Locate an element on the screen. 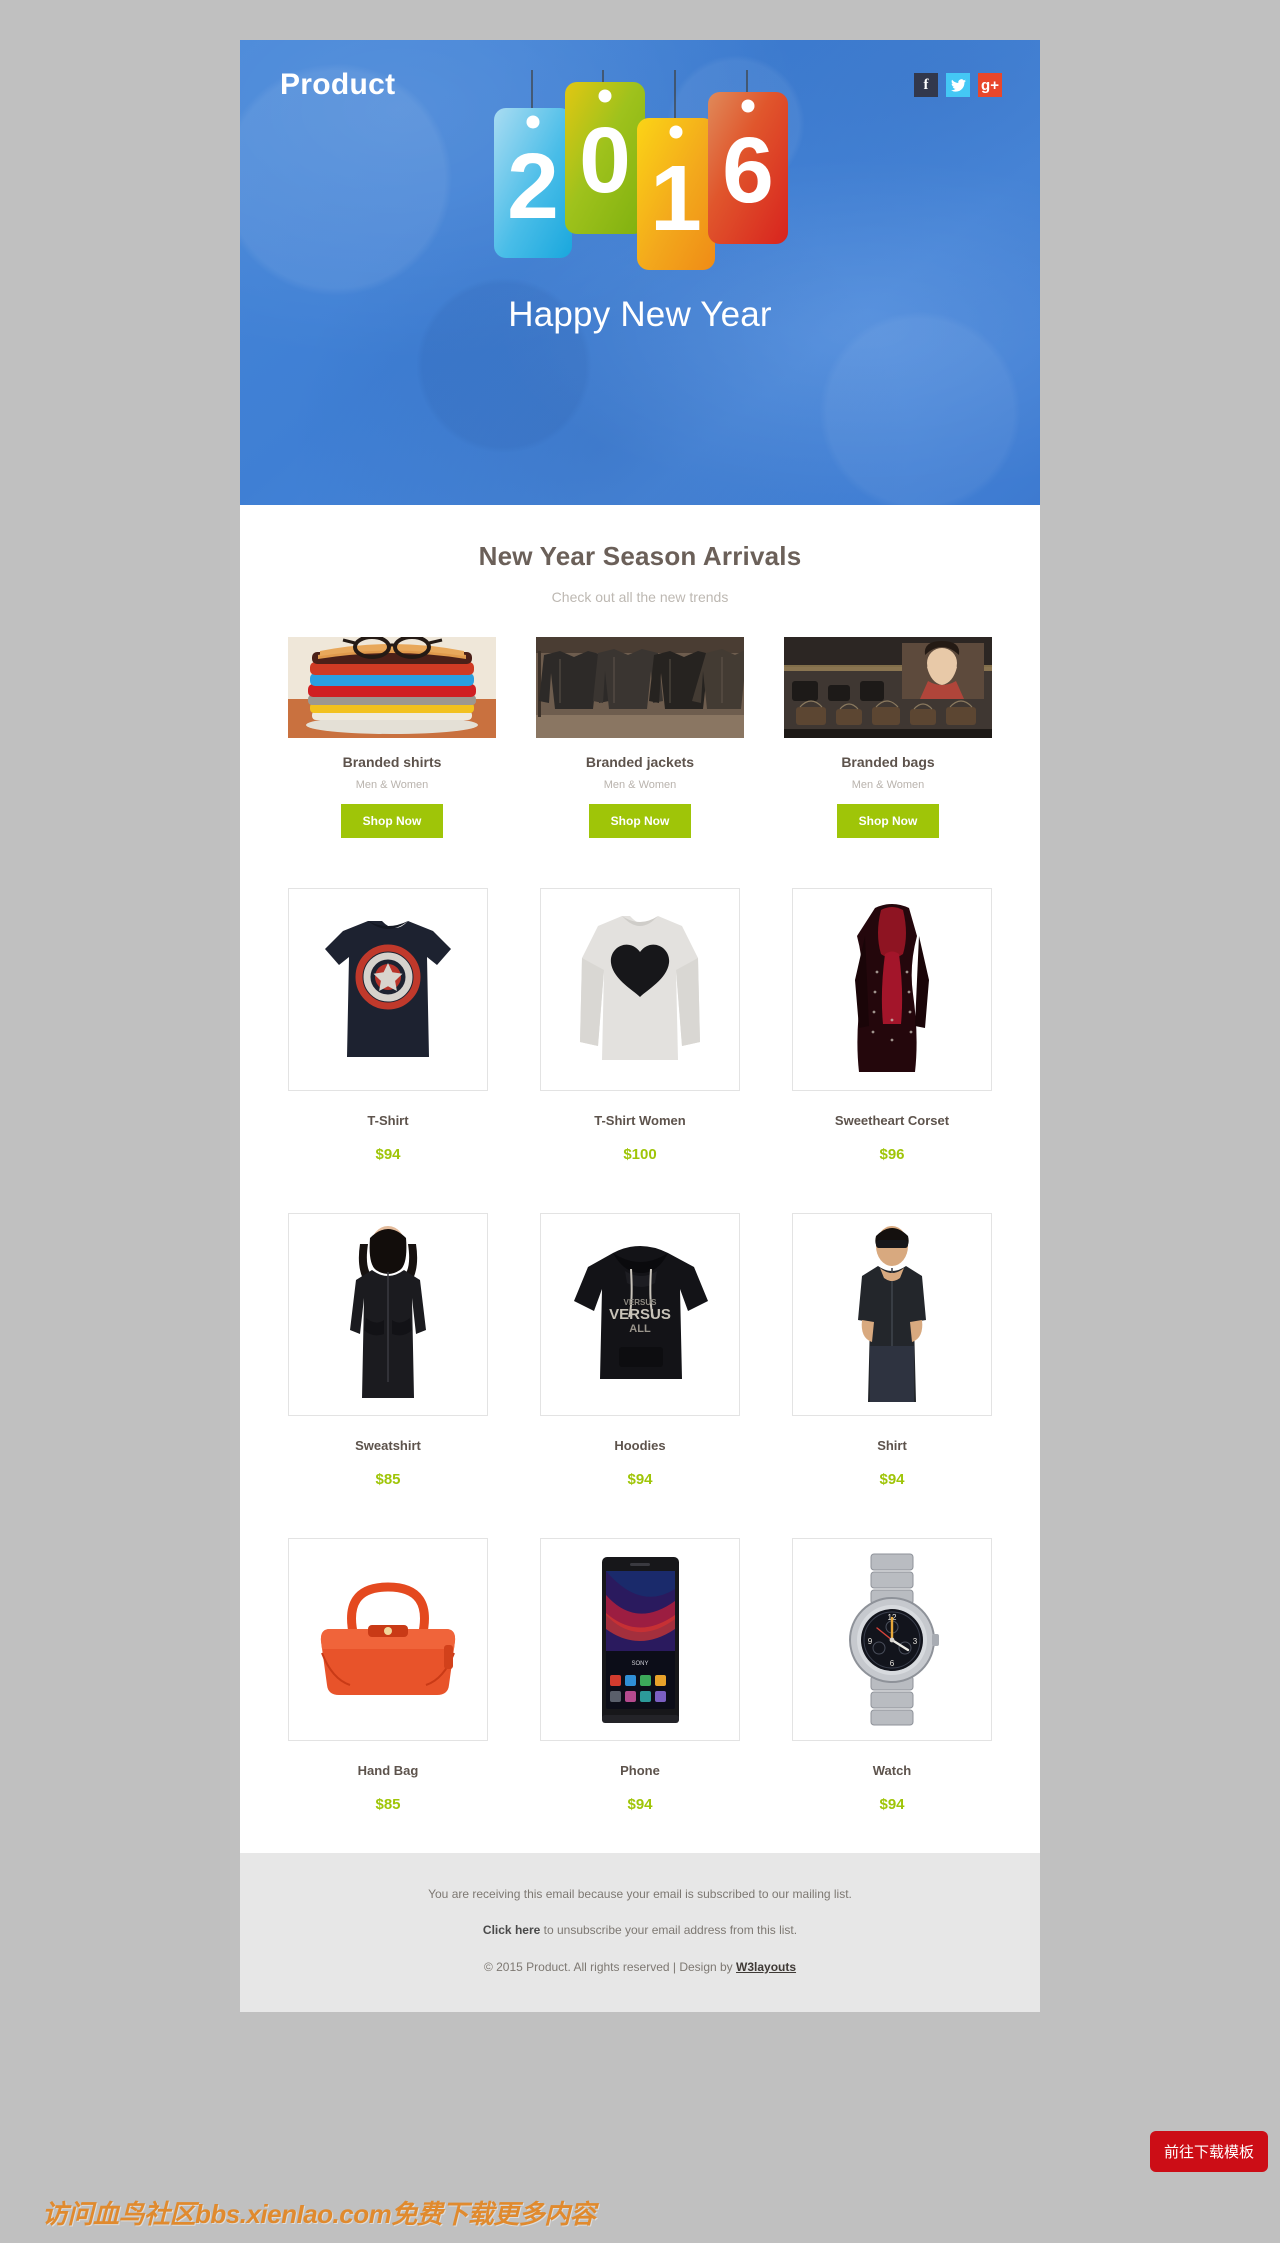 Image resolution: width=1280 pixels, height=2243 pixels. product-price: $100 is located at coordinates (640, 1154).